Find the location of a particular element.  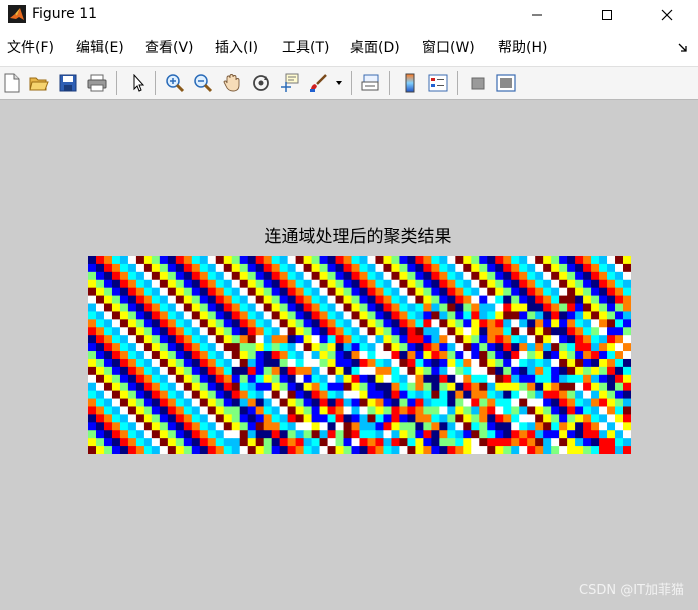

link-plot-button is located at coordinates (371, 83).